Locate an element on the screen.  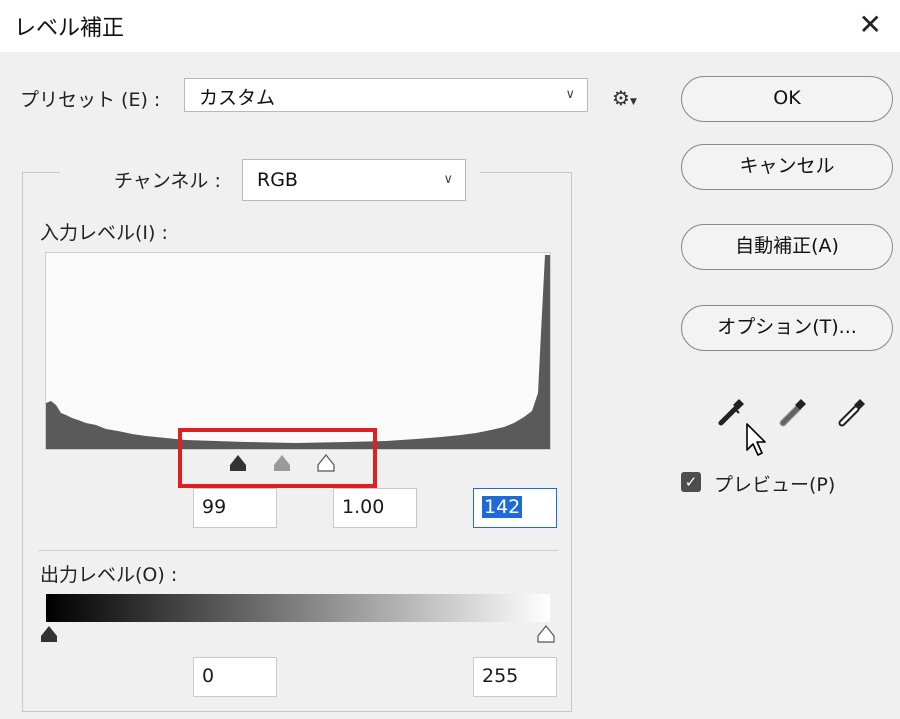
output-white-field: 255 is located at coordinates (515, 677).